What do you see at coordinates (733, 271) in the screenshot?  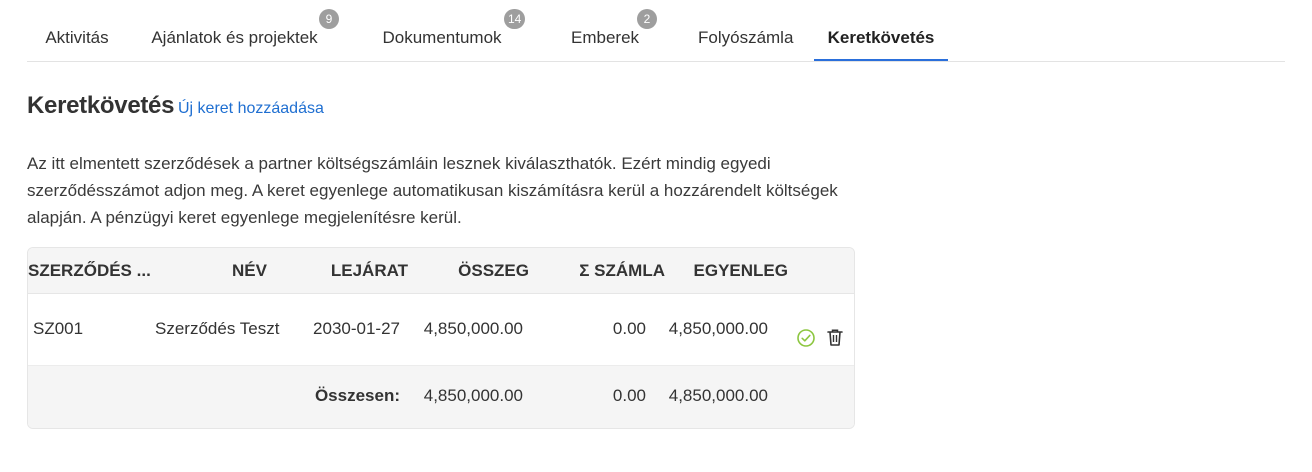 I see `column-header-balance: EGYENLEG` at bounding box center [733, 271].